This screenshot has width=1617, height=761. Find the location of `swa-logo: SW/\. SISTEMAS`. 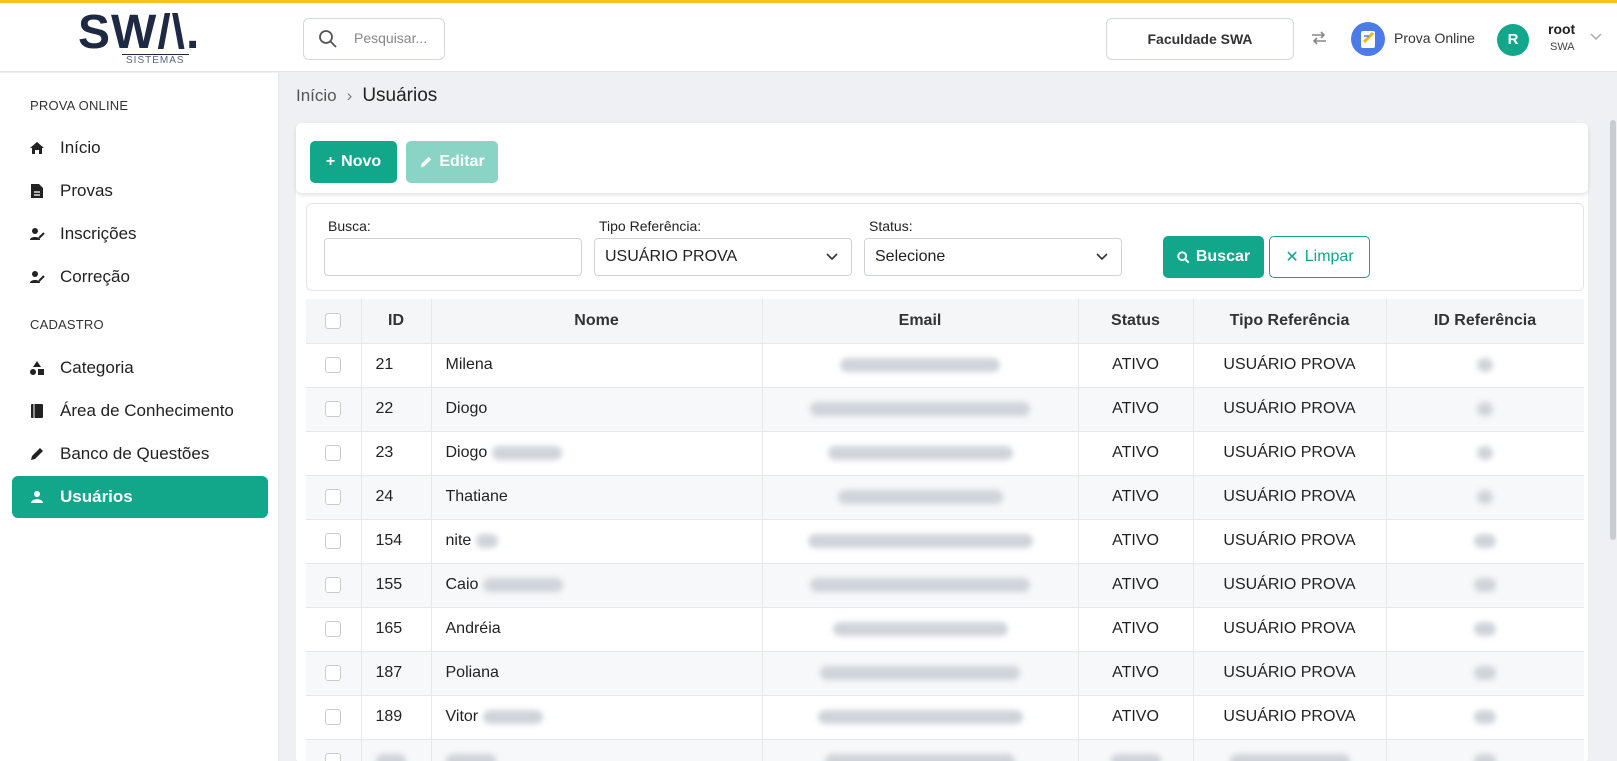

swa-logo: SW/\. SISTEMAS is located at coordinates (143, 39).